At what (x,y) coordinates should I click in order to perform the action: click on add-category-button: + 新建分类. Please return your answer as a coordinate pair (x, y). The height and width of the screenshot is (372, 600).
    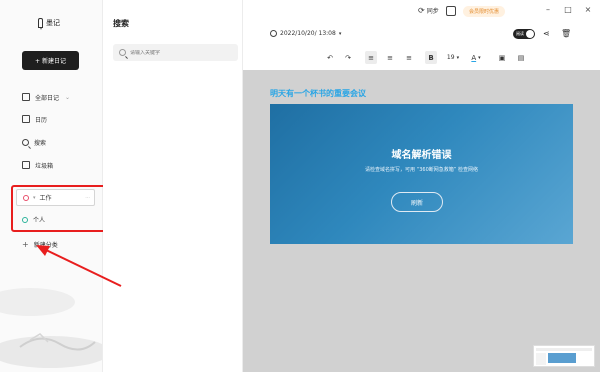
    Looking at the image, I should click on (40, 244).